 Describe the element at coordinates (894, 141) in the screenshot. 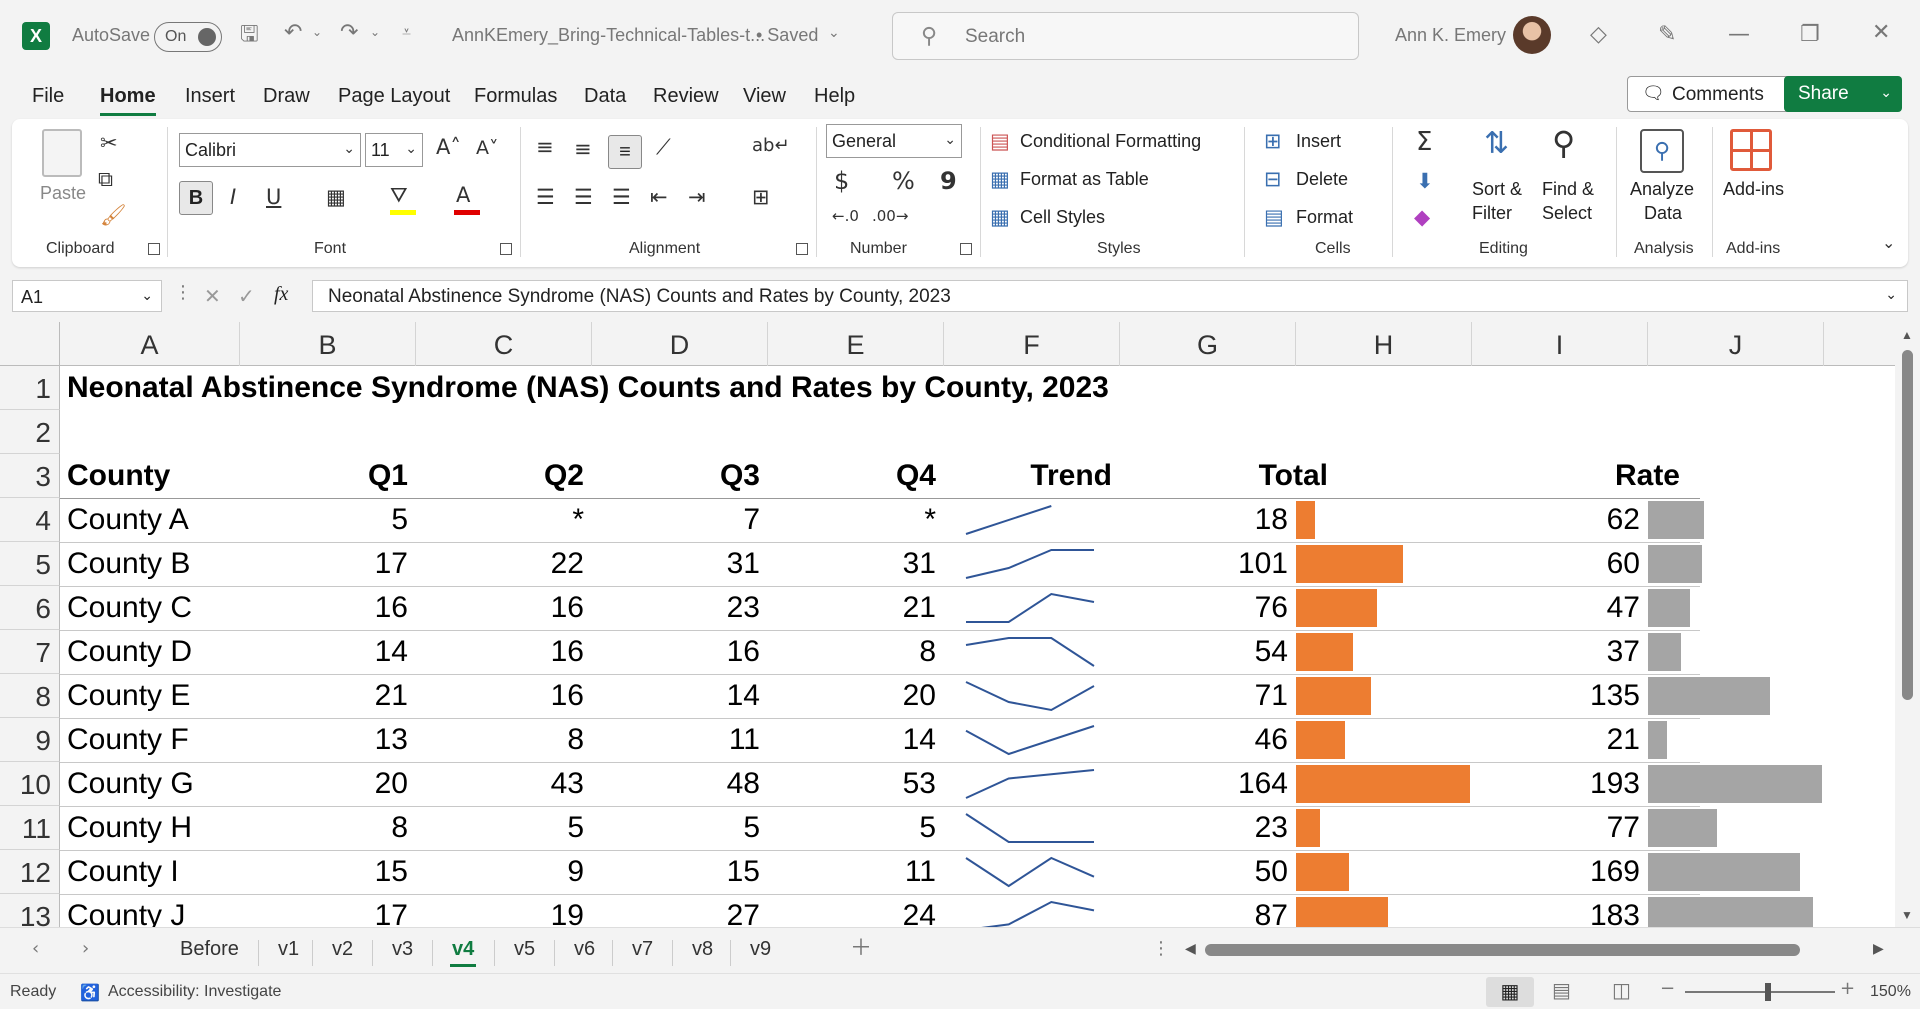

I see `number-format-dropdown: General ⌄` at that location.